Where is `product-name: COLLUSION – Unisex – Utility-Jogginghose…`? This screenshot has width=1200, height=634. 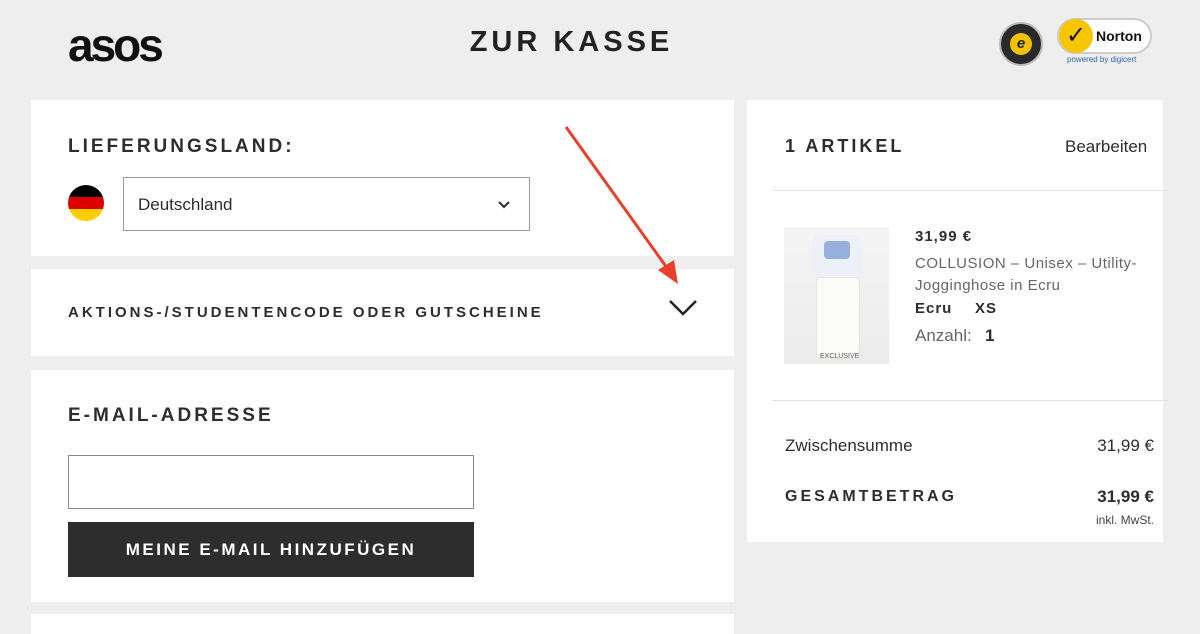 product-name: COLLUSION – Unisex – Utility-Jogginghose… is located at coordinates (1037, 275).